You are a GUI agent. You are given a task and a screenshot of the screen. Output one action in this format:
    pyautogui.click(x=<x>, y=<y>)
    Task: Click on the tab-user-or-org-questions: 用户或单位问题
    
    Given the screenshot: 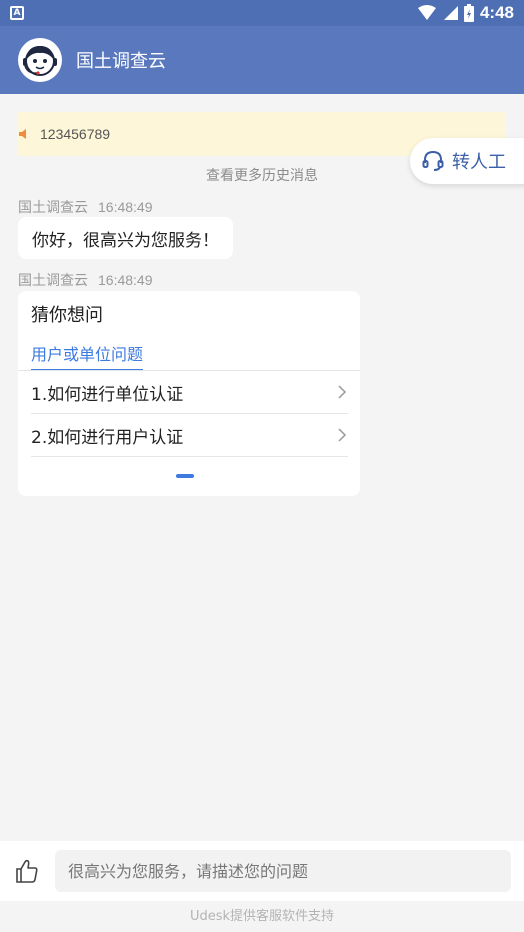 What is the action you would take?
    pyautogui.click(x=87, y=356)
    